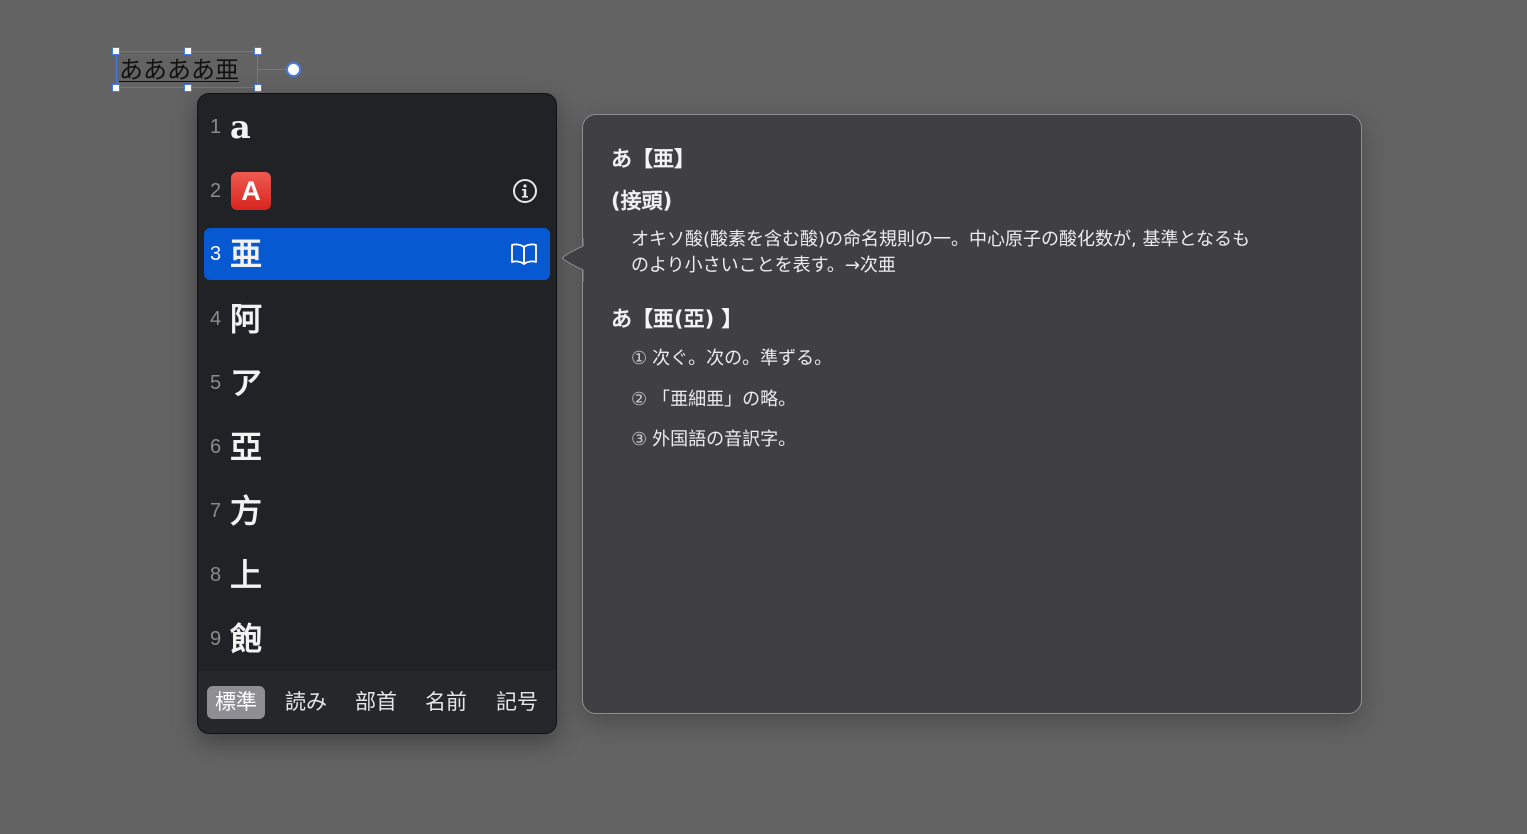 The height and width of the screenshot is (834, 1527). What do you see at coordinates (377, 447) in the screenshot?
I see `candidate-row: 6 亞` at bounding box center [377, 447].